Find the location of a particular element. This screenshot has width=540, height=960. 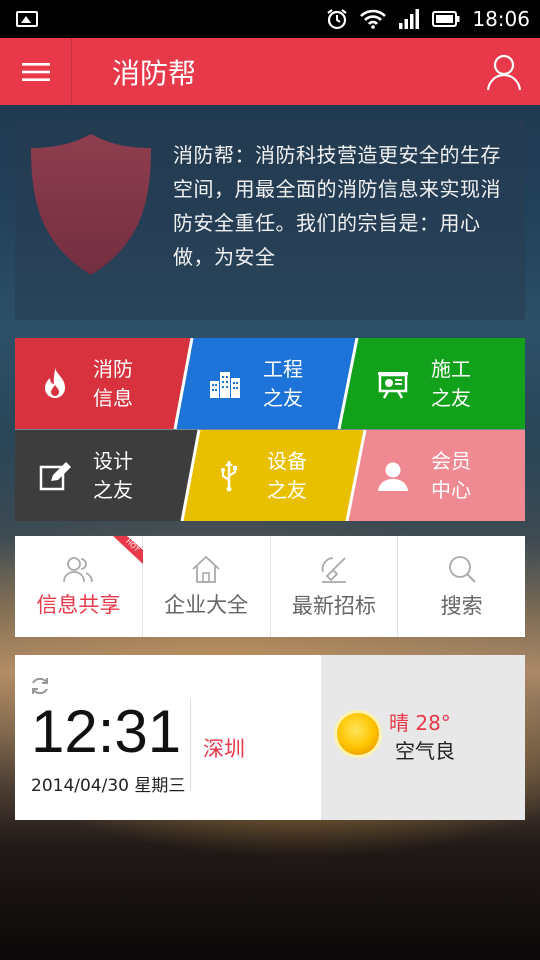

status-time: 18:06 is located at coordinates (501, 19).